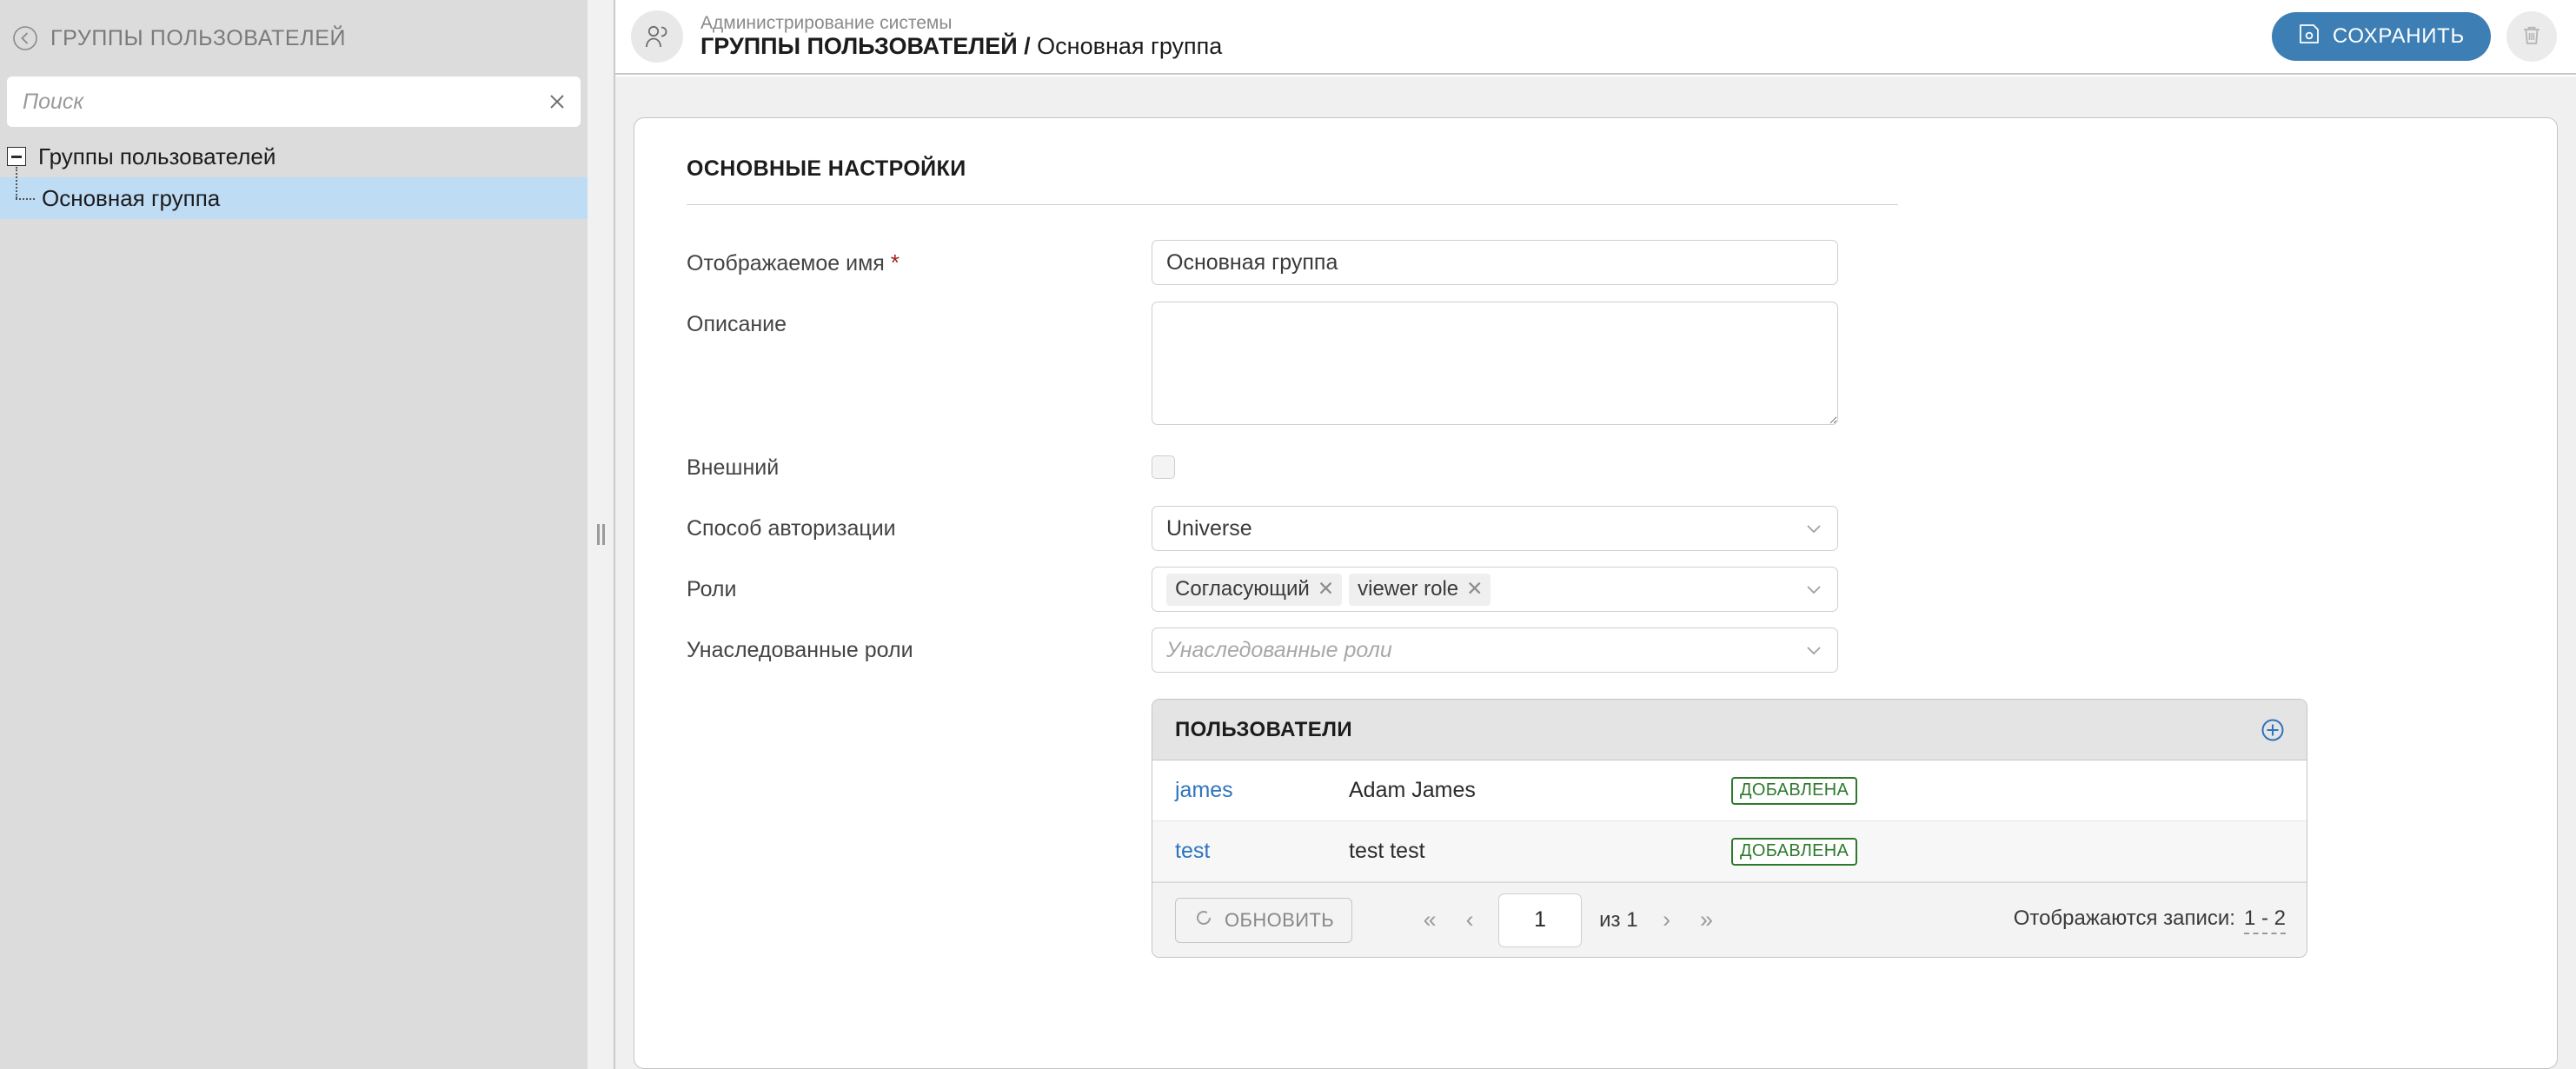 This screenshot has width=2576, height=1069. What do you see at coordinates (294, 193) in the screenshot?
I see `tree-item-main-group: Основная группа` at bounding box center [294, 193].